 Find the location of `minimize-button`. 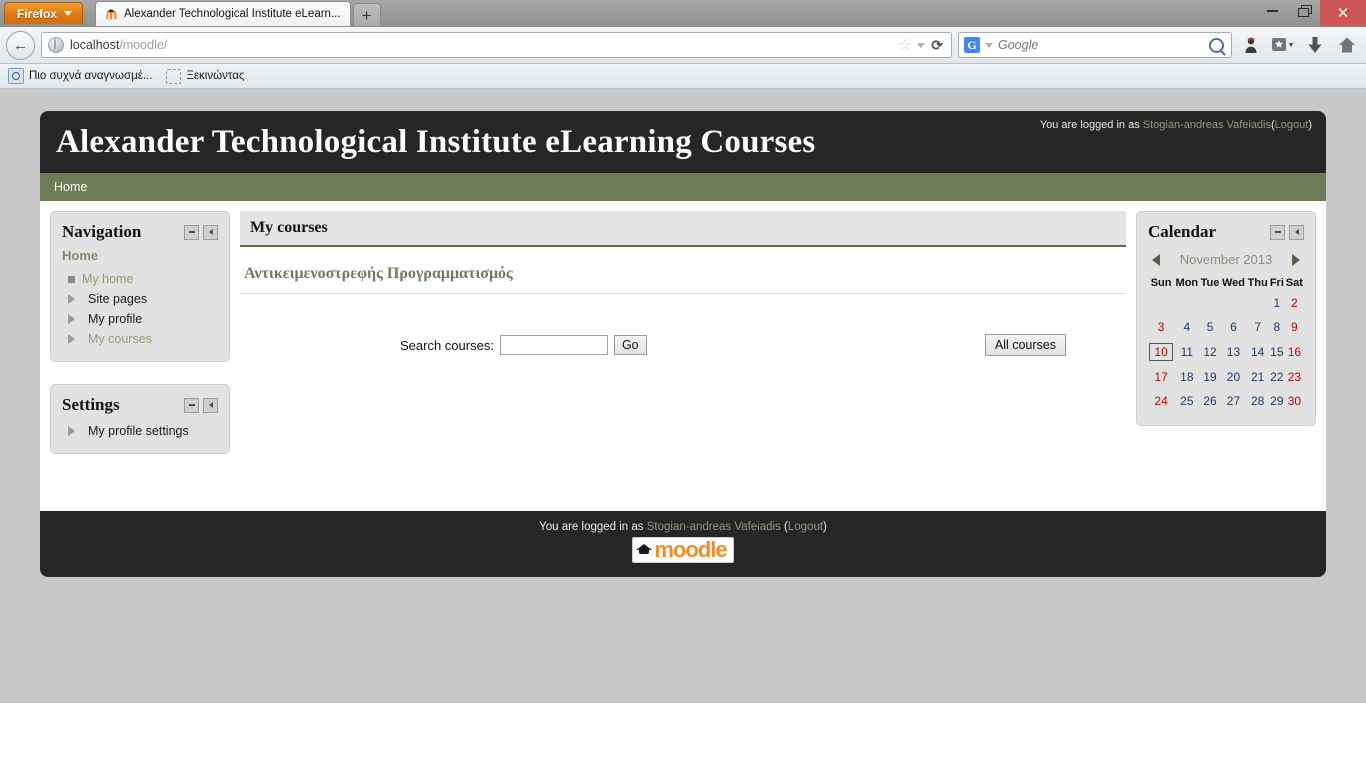

minimize-button is located at coordinates (1272, 11).